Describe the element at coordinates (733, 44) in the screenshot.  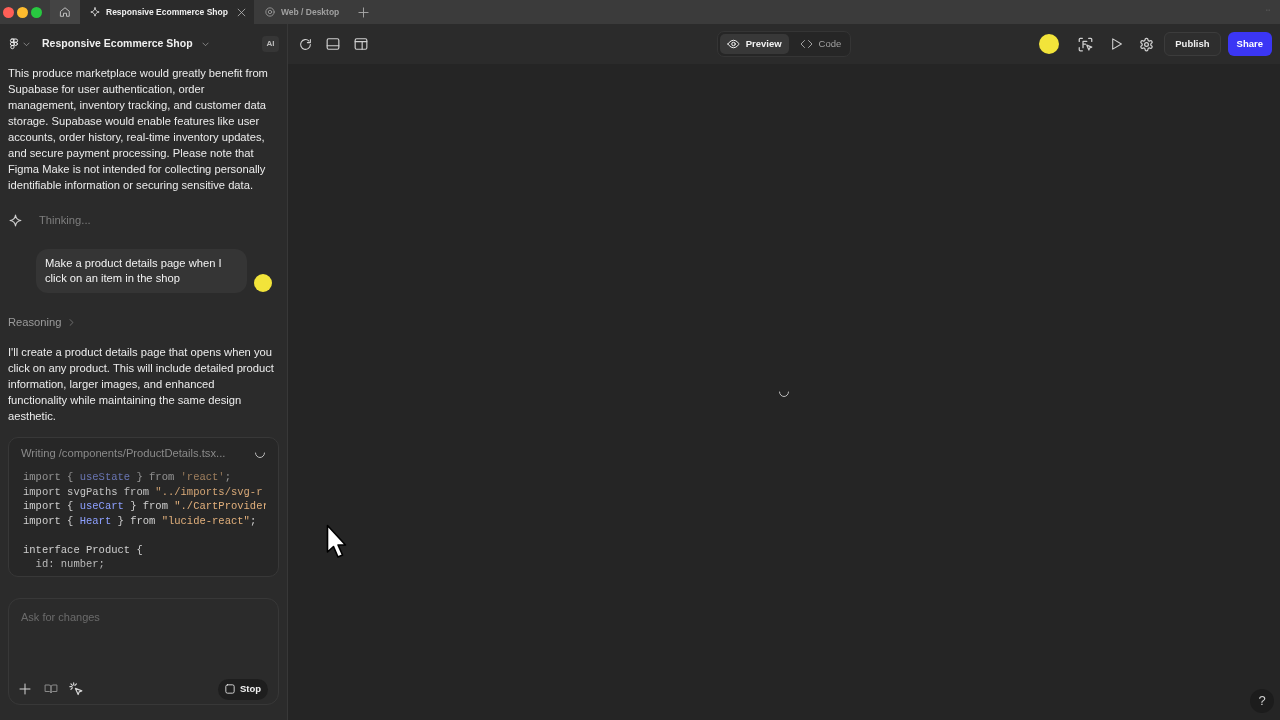
I see `eye-icon` at that location.